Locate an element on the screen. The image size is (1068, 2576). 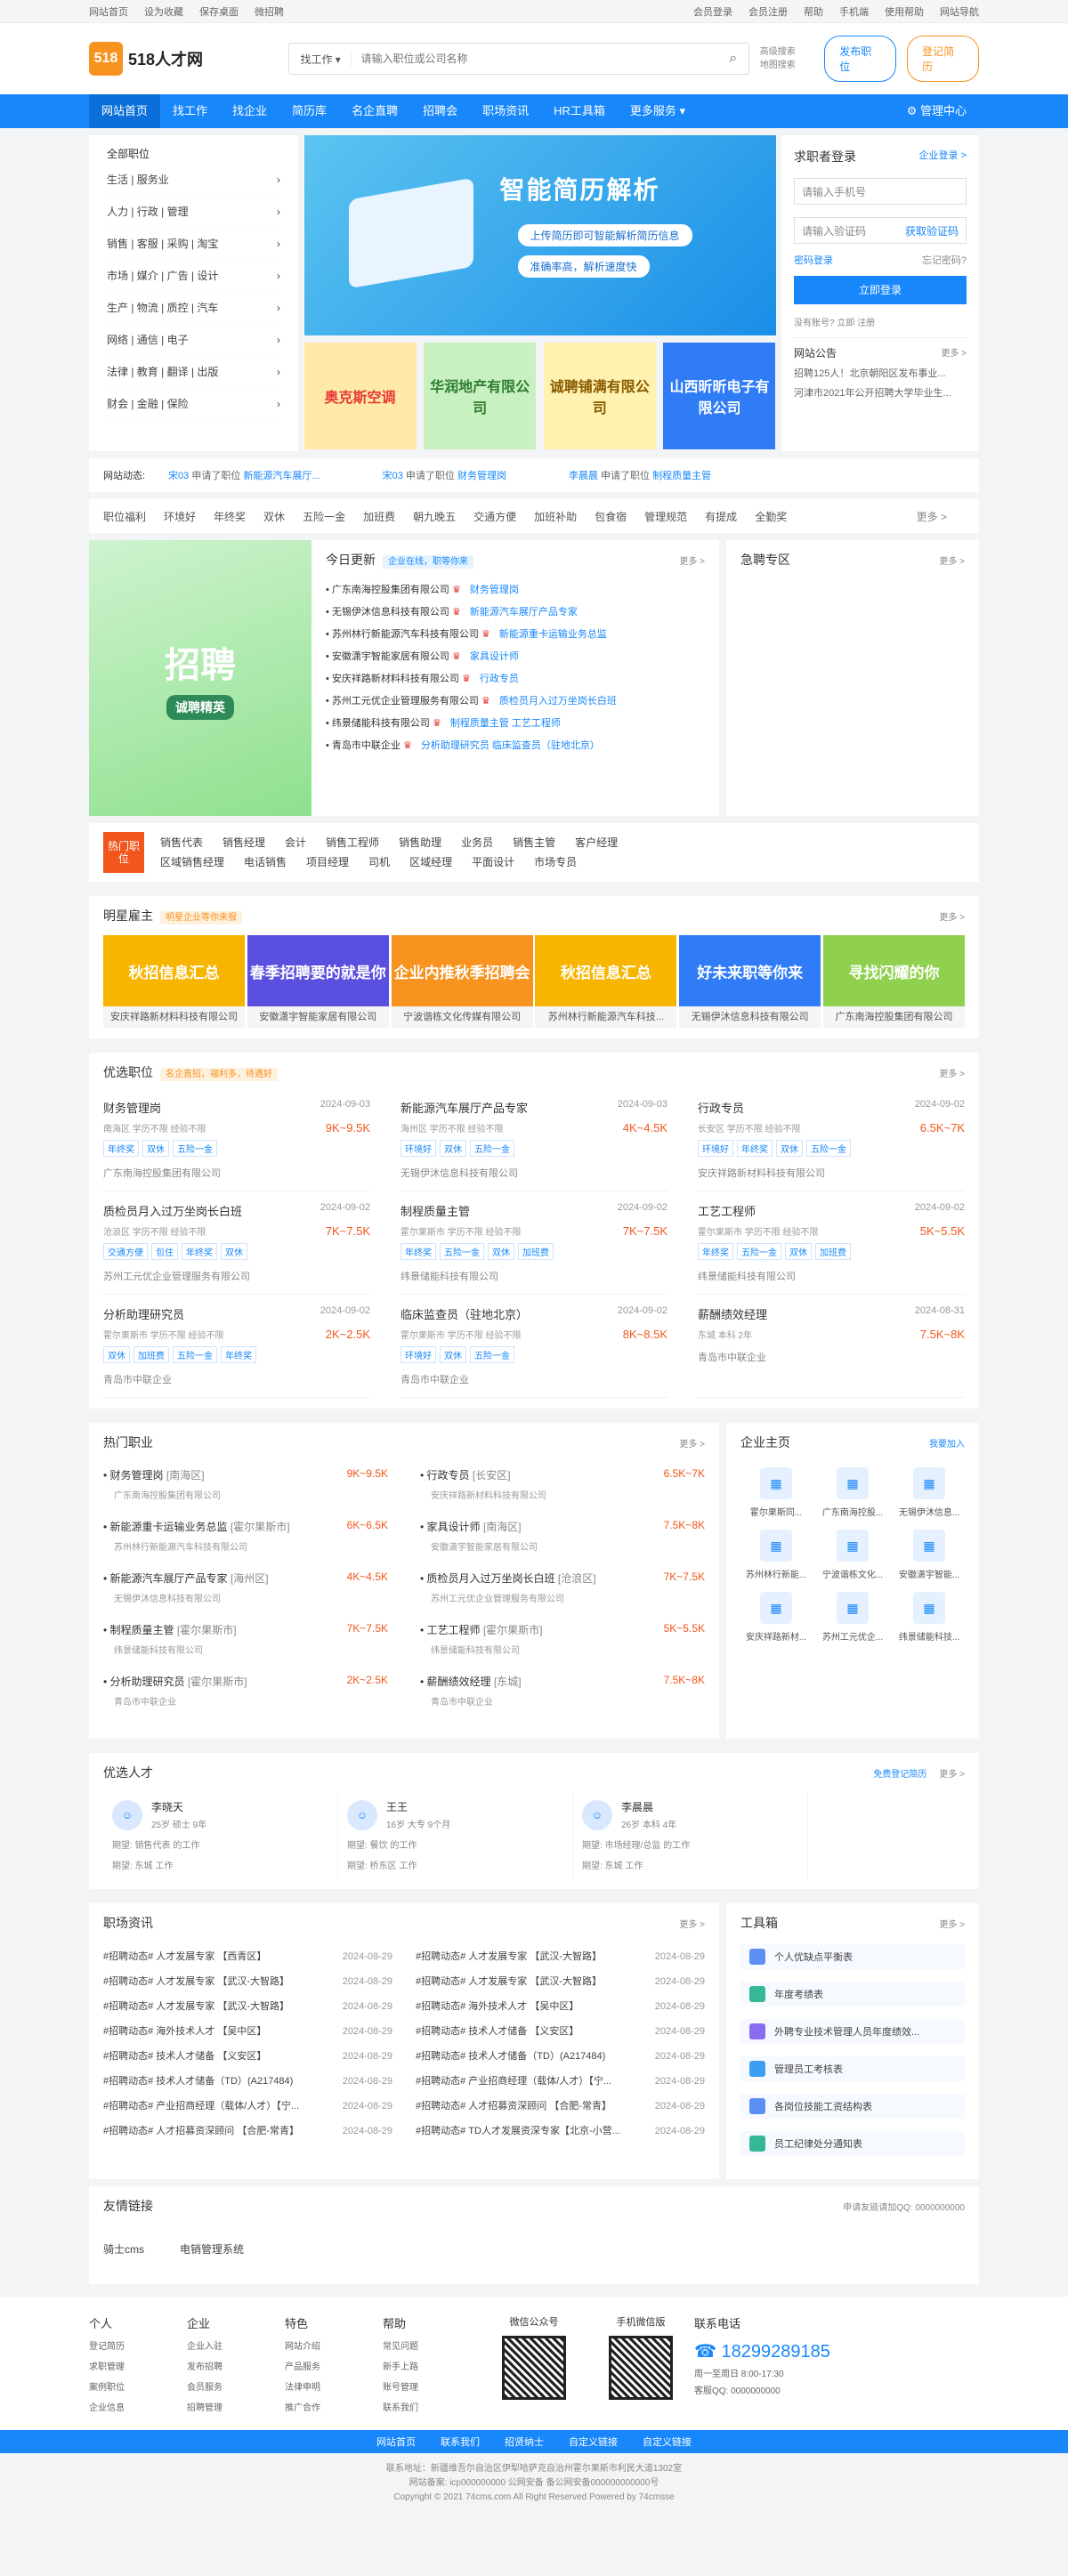
welfare-tag: 有提成 is located at coordinates (721, 516).